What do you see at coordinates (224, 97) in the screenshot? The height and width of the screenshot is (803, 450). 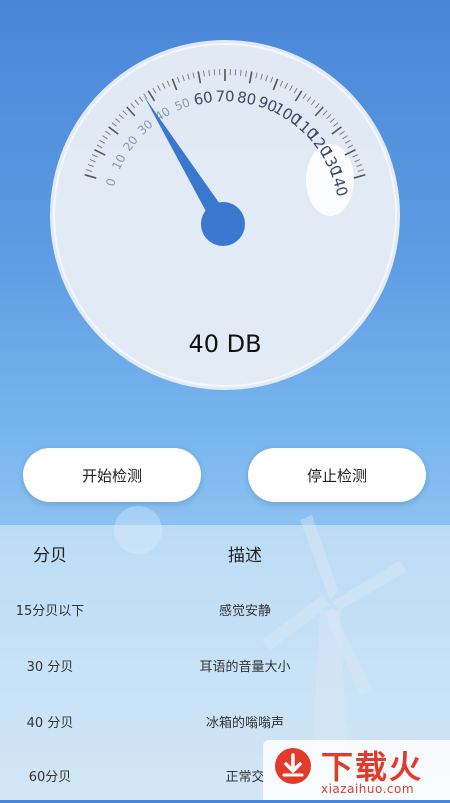 I see `gauge-tick-label: 70` at bounding box center [224, 97].